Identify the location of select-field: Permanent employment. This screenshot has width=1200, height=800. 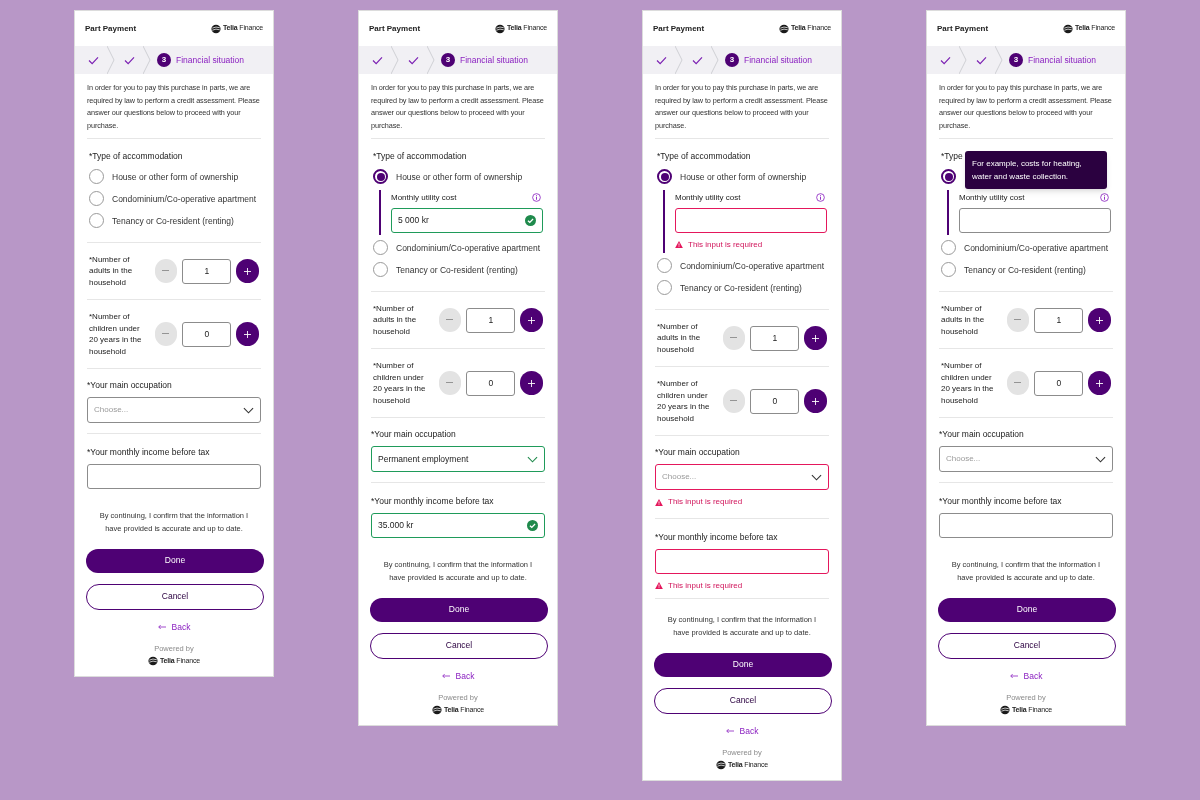
(458, 459).